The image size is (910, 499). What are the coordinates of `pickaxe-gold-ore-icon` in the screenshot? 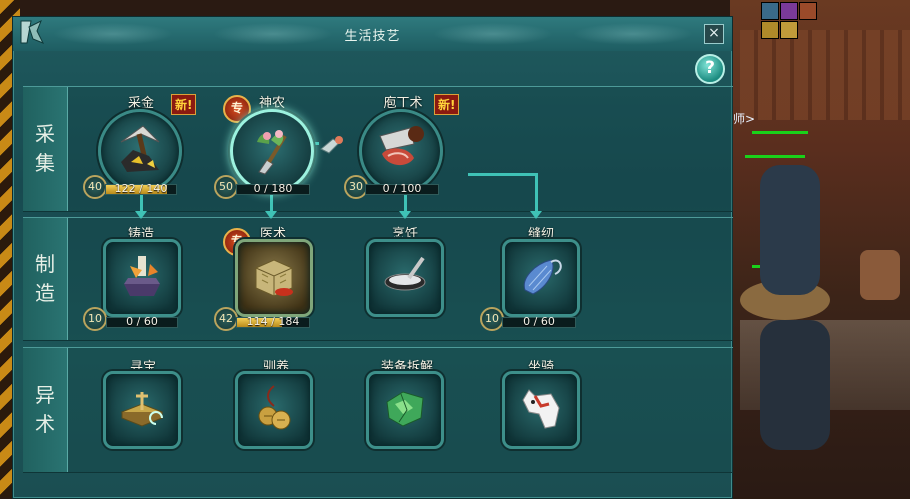 It's located at (140, 148).